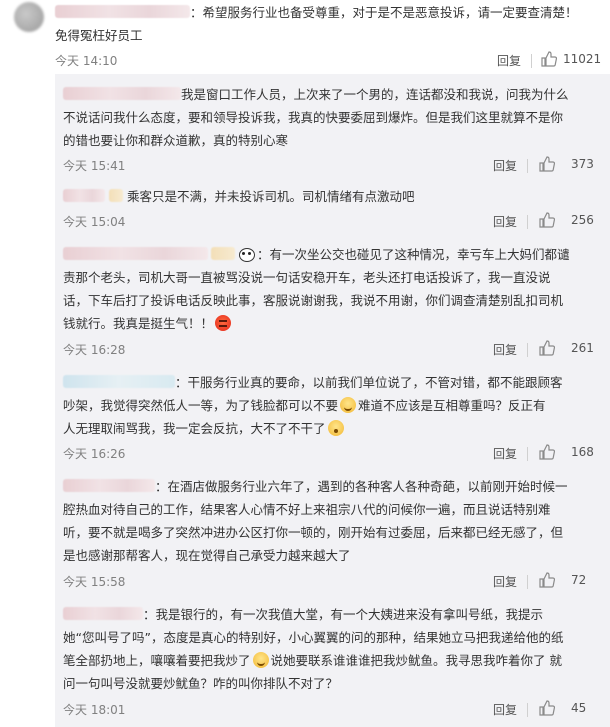 The width and height of the screenshot is (610, 727). Describe the element at coordinates (335, 428) in the screenshot. I see `surprised-emoji-icon` at that location.